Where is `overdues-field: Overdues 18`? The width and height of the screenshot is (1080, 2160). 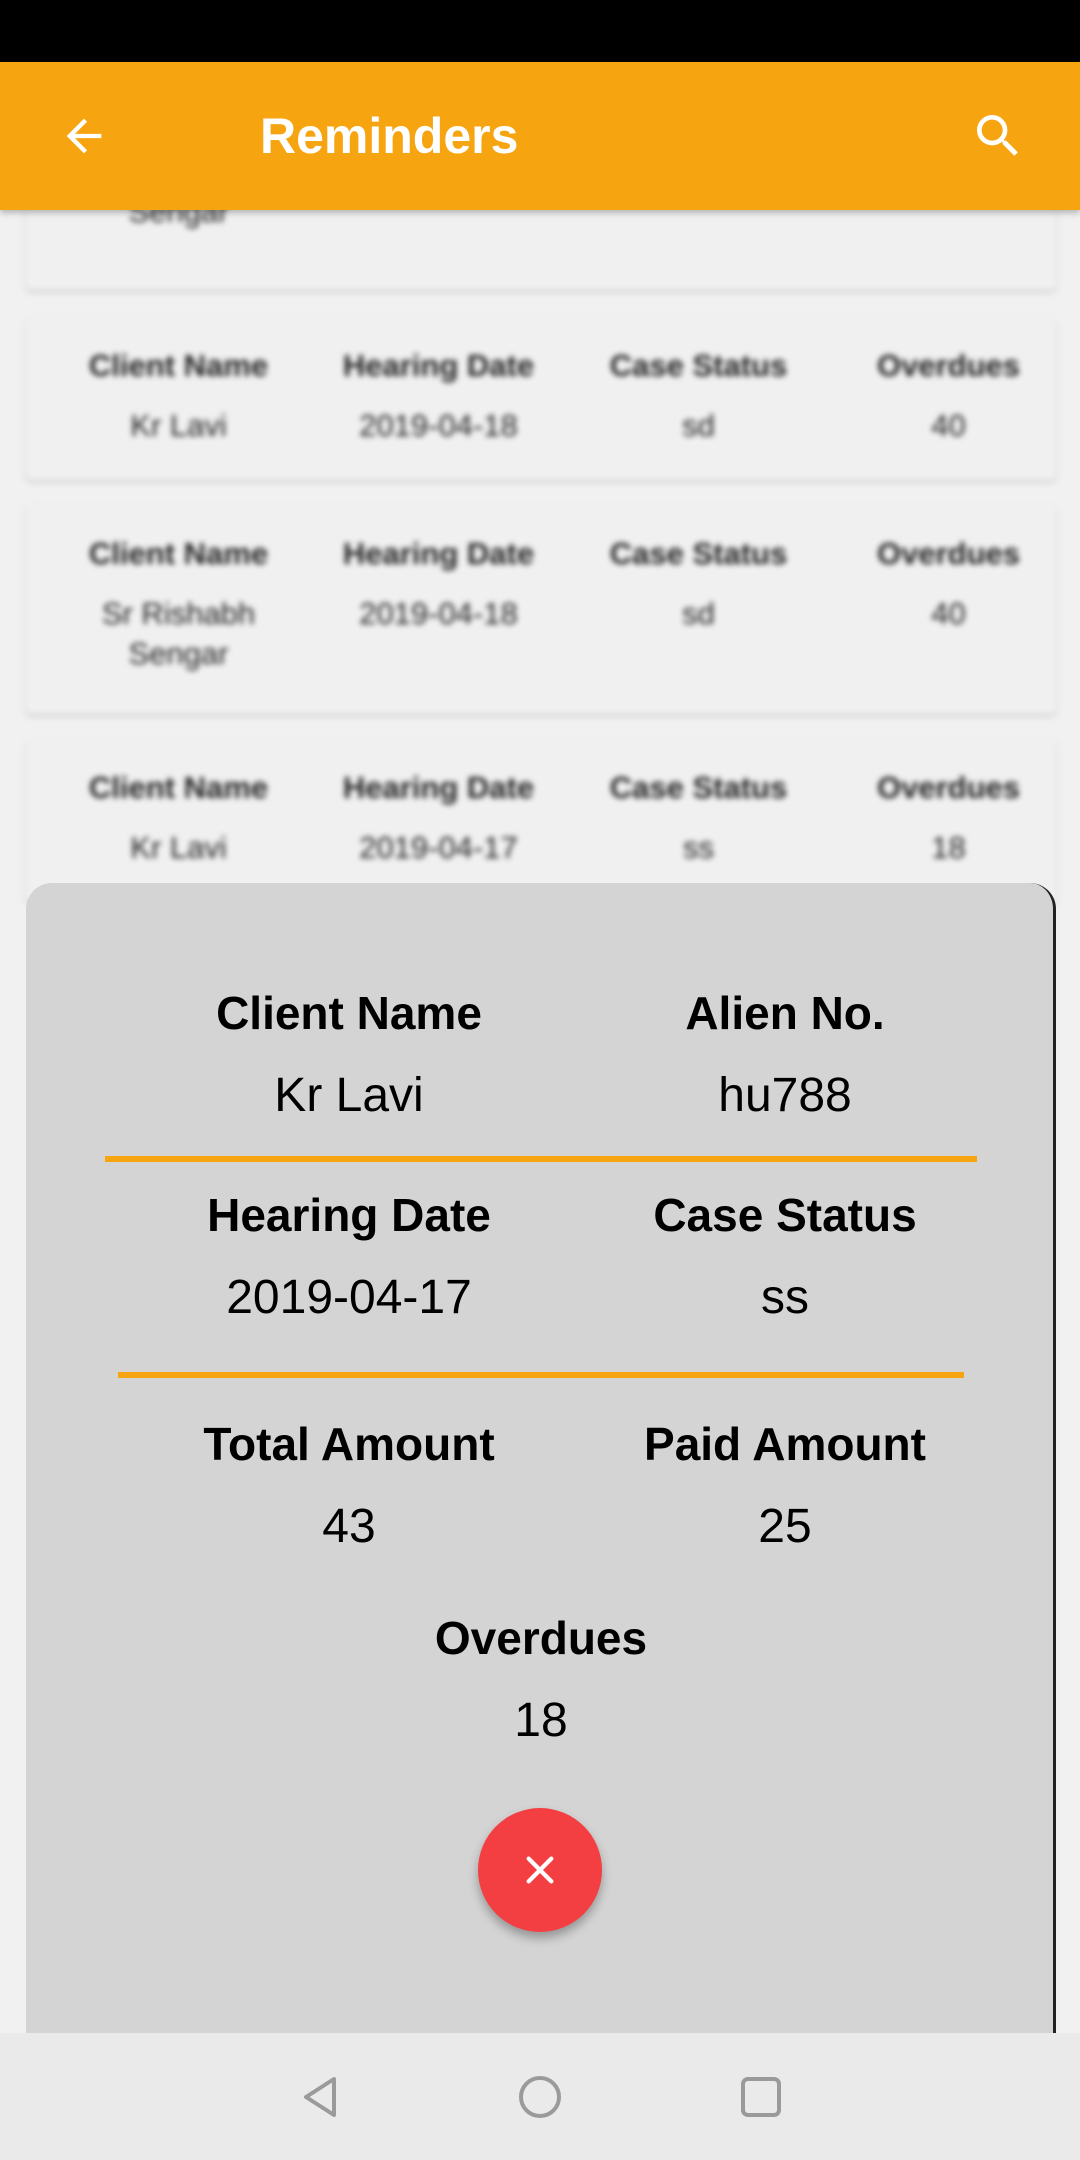 overdues-field: Overdues 18 is located at coordinates (541, 1680).